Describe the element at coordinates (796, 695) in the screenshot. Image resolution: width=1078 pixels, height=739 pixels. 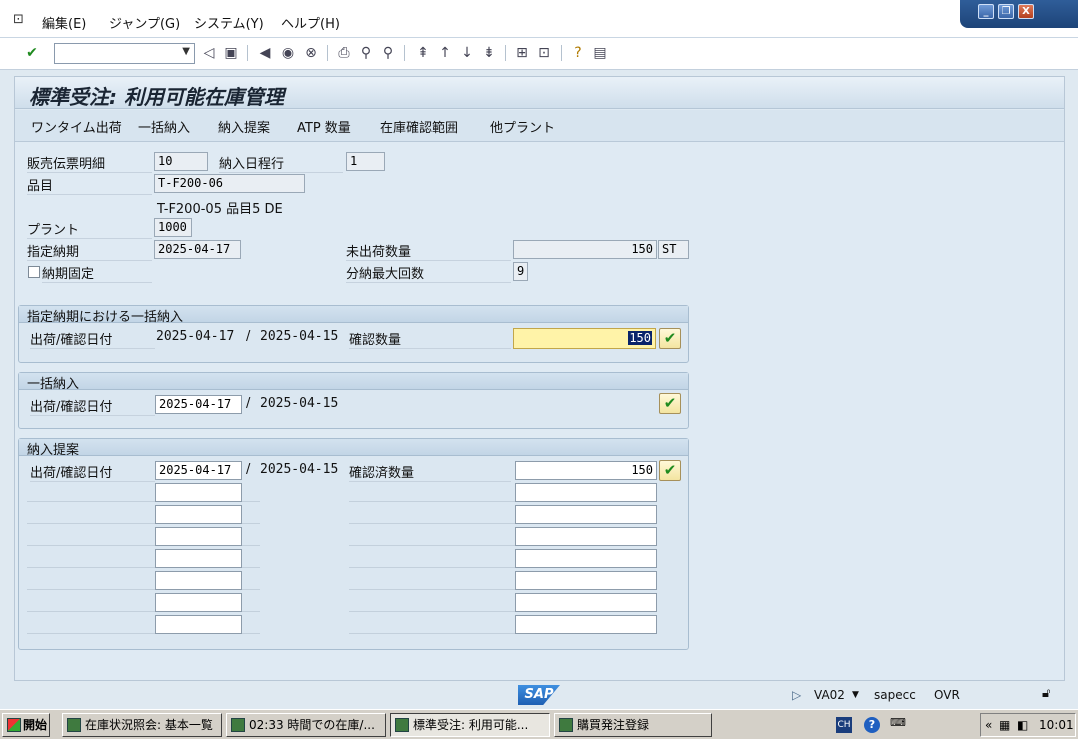
I see `status-expand-icon: ▷` at that location.